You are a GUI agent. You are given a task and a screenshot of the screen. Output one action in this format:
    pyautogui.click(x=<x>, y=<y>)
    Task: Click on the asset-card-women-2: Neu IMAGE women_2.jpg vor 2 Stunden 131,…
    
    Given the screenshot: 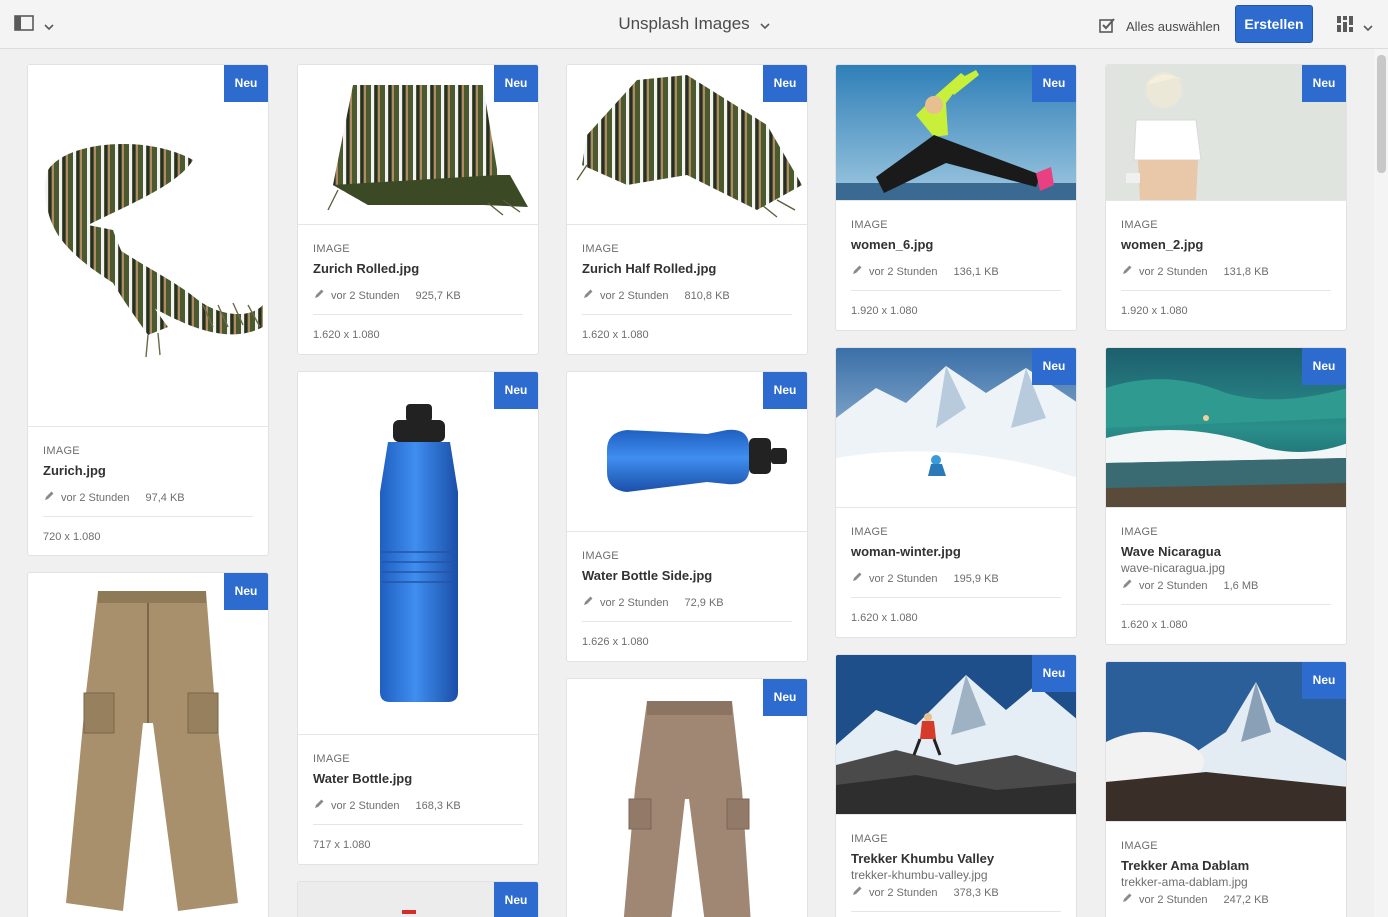 What is the action you would take?
    pyautogui.click(x=1226, y=197)
    